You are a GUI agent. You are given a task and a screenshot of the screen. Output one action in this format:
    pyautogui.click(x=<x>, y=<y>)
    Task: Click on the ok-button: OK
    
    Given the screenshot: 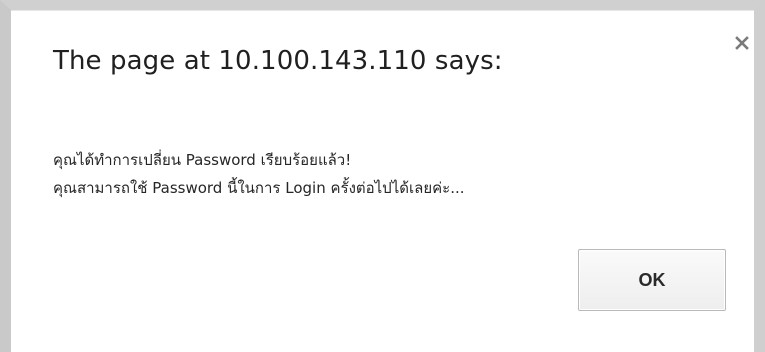 What is the action you would take?
    pyautogui.click(x=652, y=280)
    